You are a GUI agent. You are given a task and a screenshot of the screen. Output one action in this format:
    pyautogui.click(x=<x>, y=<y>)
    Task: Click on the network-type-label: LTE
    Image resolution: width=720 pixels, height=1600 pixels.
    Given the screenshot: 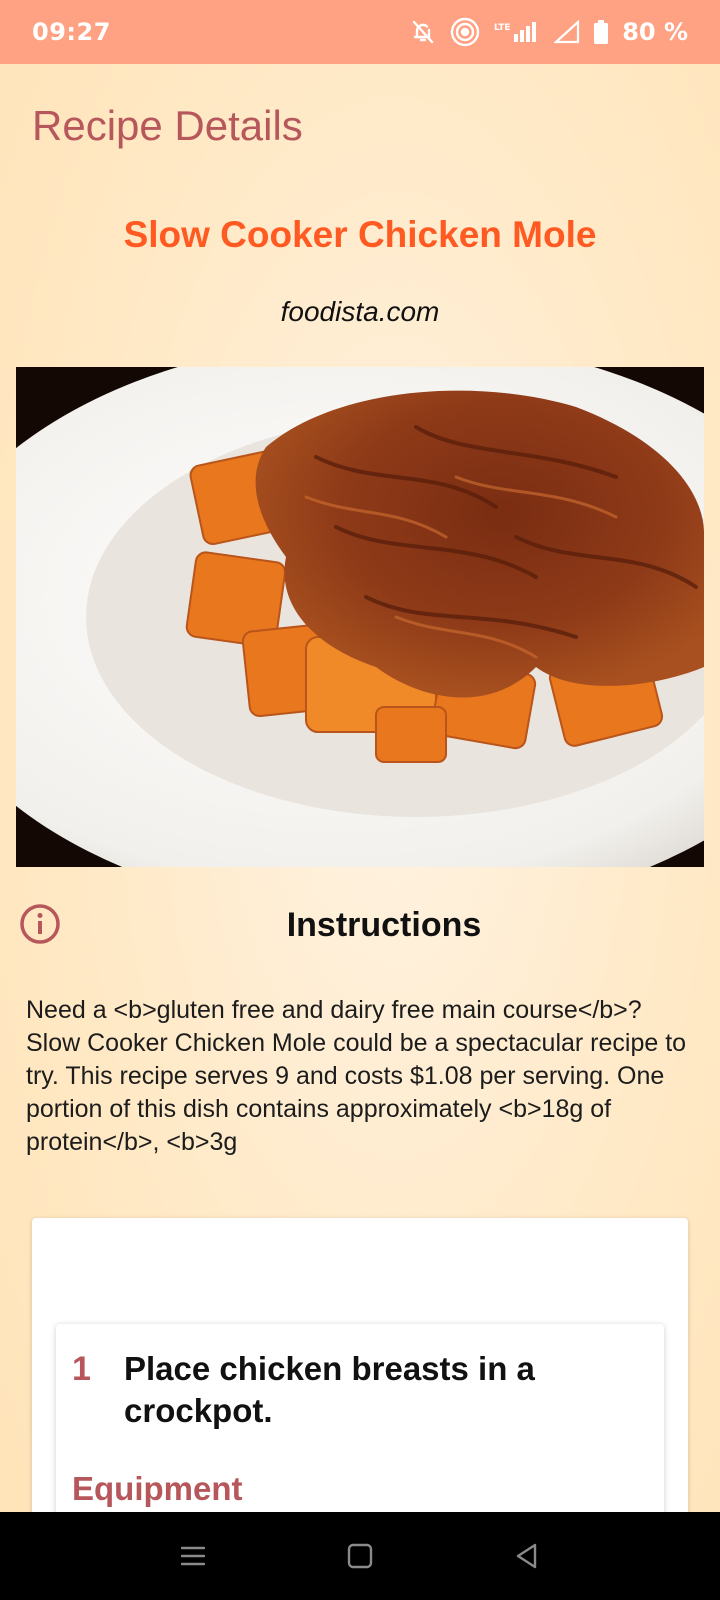 What is the action you would take?
    pyautogui.click(x=502, y=28)
    